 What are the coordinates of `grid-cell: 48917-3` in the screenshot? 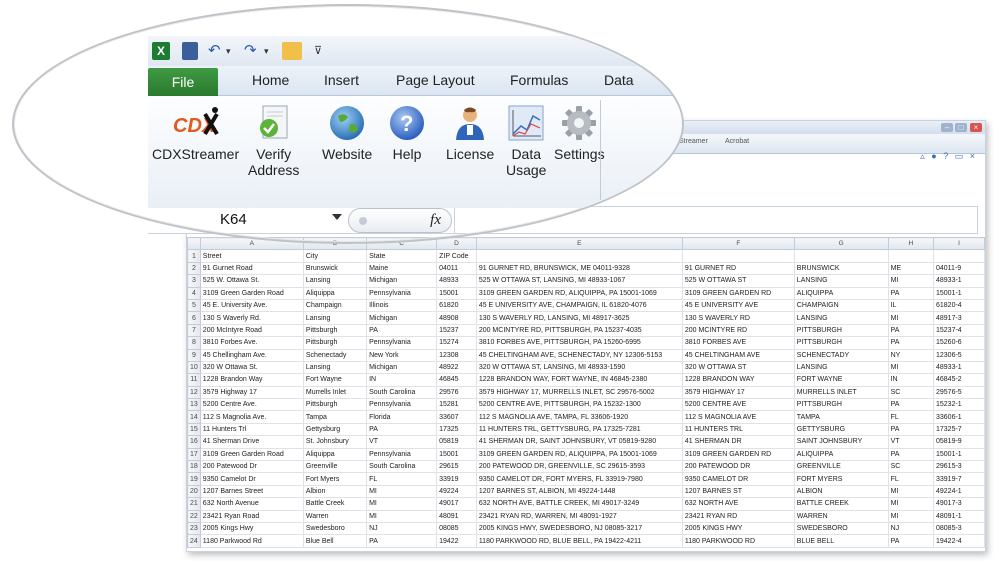 It's located at (959, 318).